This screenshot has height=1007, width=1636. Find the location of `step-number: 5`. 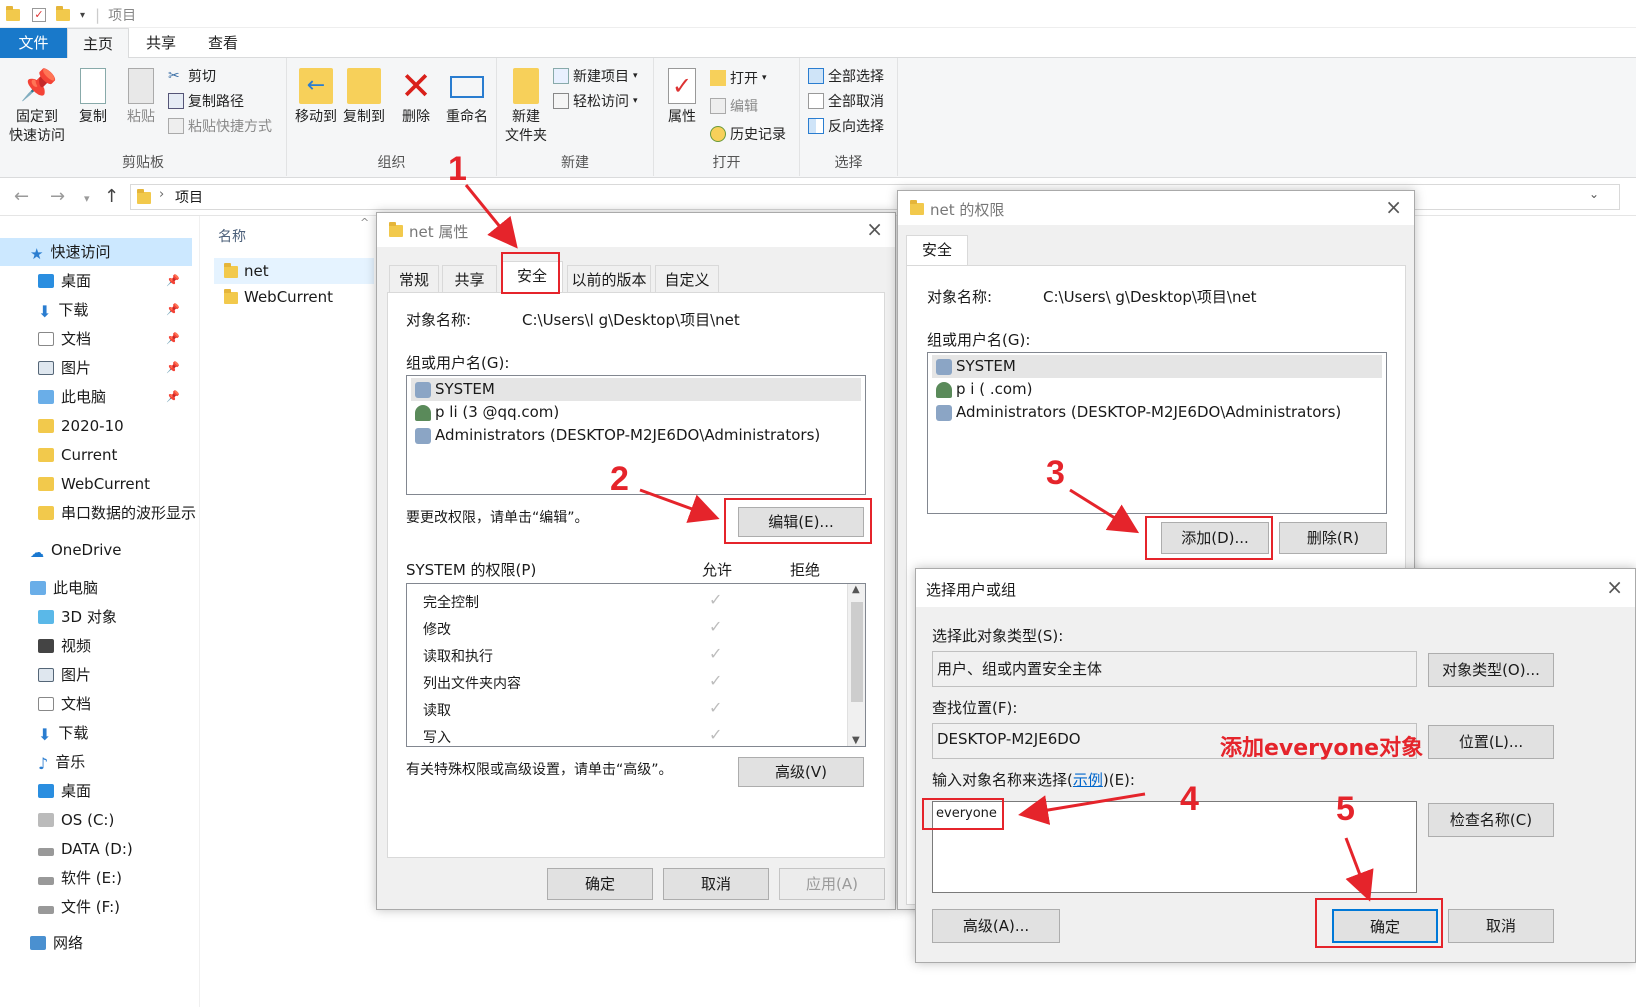

step-number: 5 is located at coordinates (1345, 809).